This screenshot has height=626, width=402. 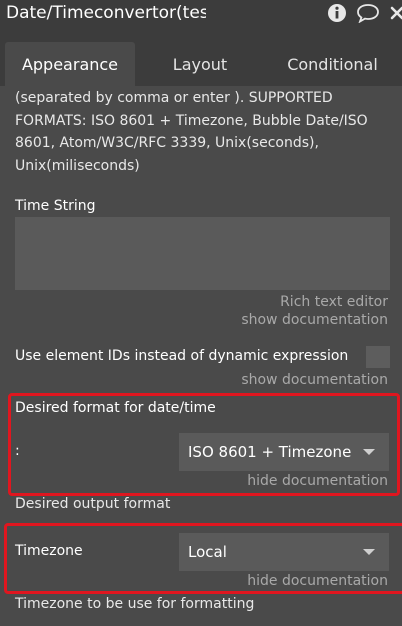 I want to click on tab-layout: Layout, so click(x=200, y=64).